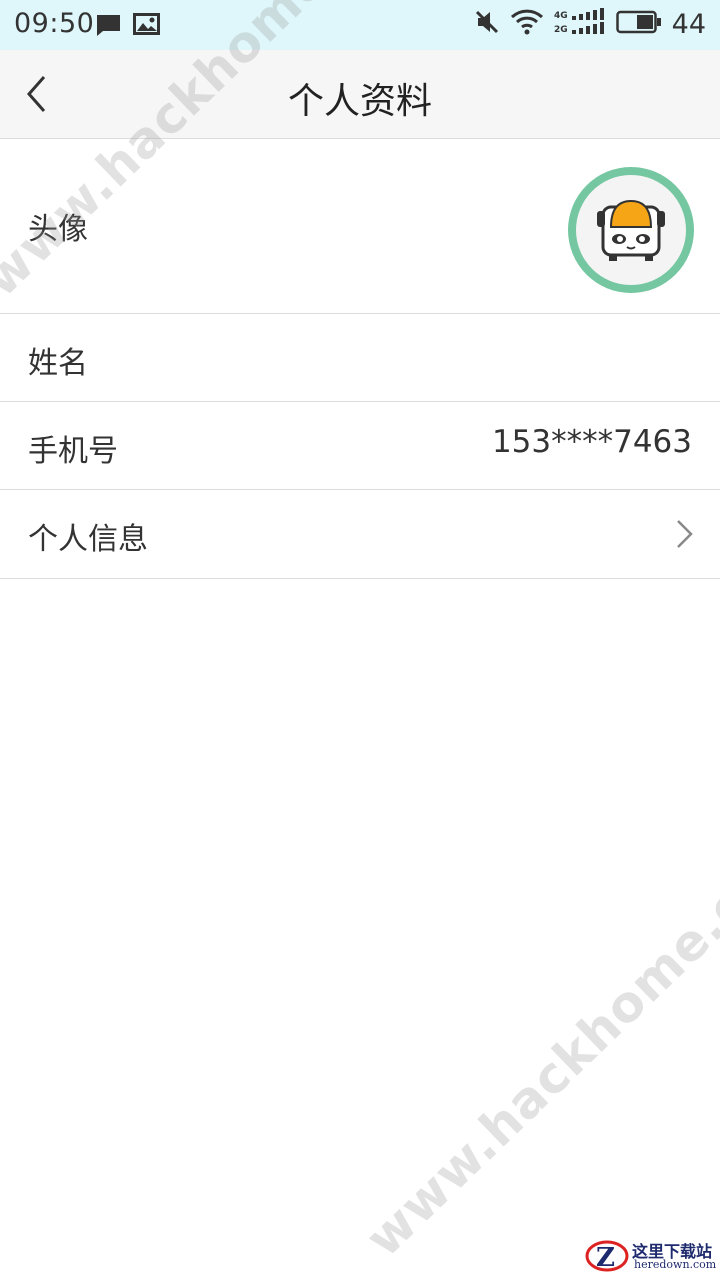 The image size is (720, 1280). Describe the element at coordinates (638, 24) in the screenshot. I see `battery-icon` at that location.